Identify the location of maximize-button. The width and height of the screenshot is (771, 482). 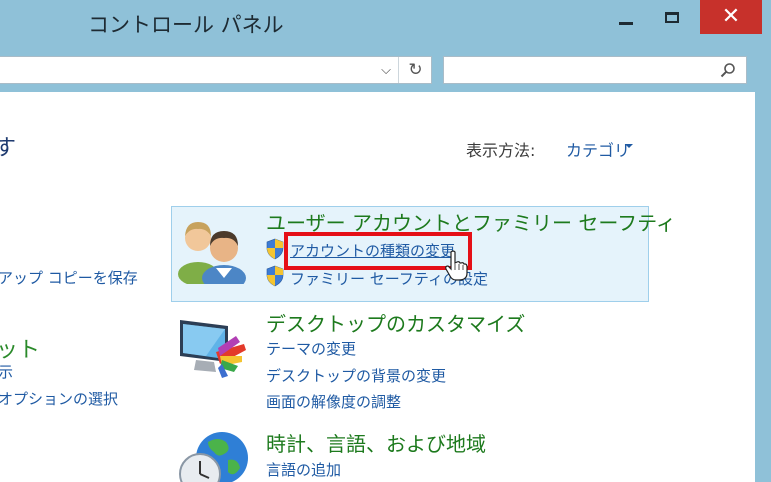
(672, 17).